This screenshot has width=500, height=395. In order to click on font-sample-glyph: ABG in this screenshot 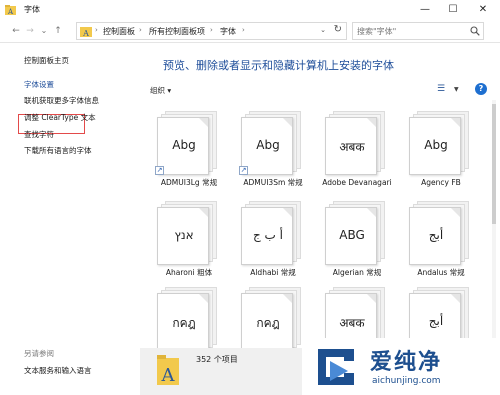, I will do `click(352, 235)`.